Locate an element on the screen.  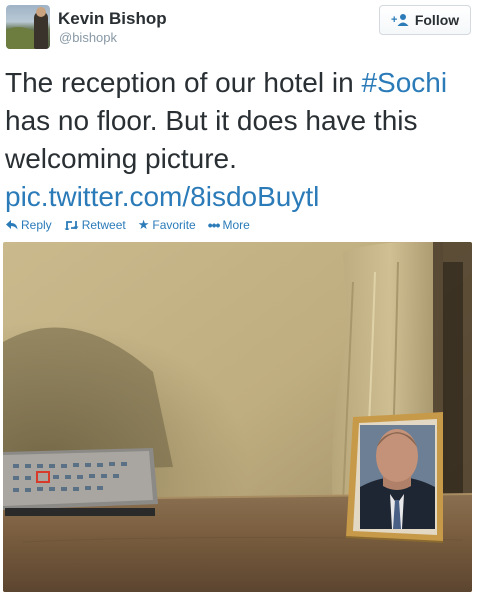
more-button: ••• More is located at coordinates (229, 225).